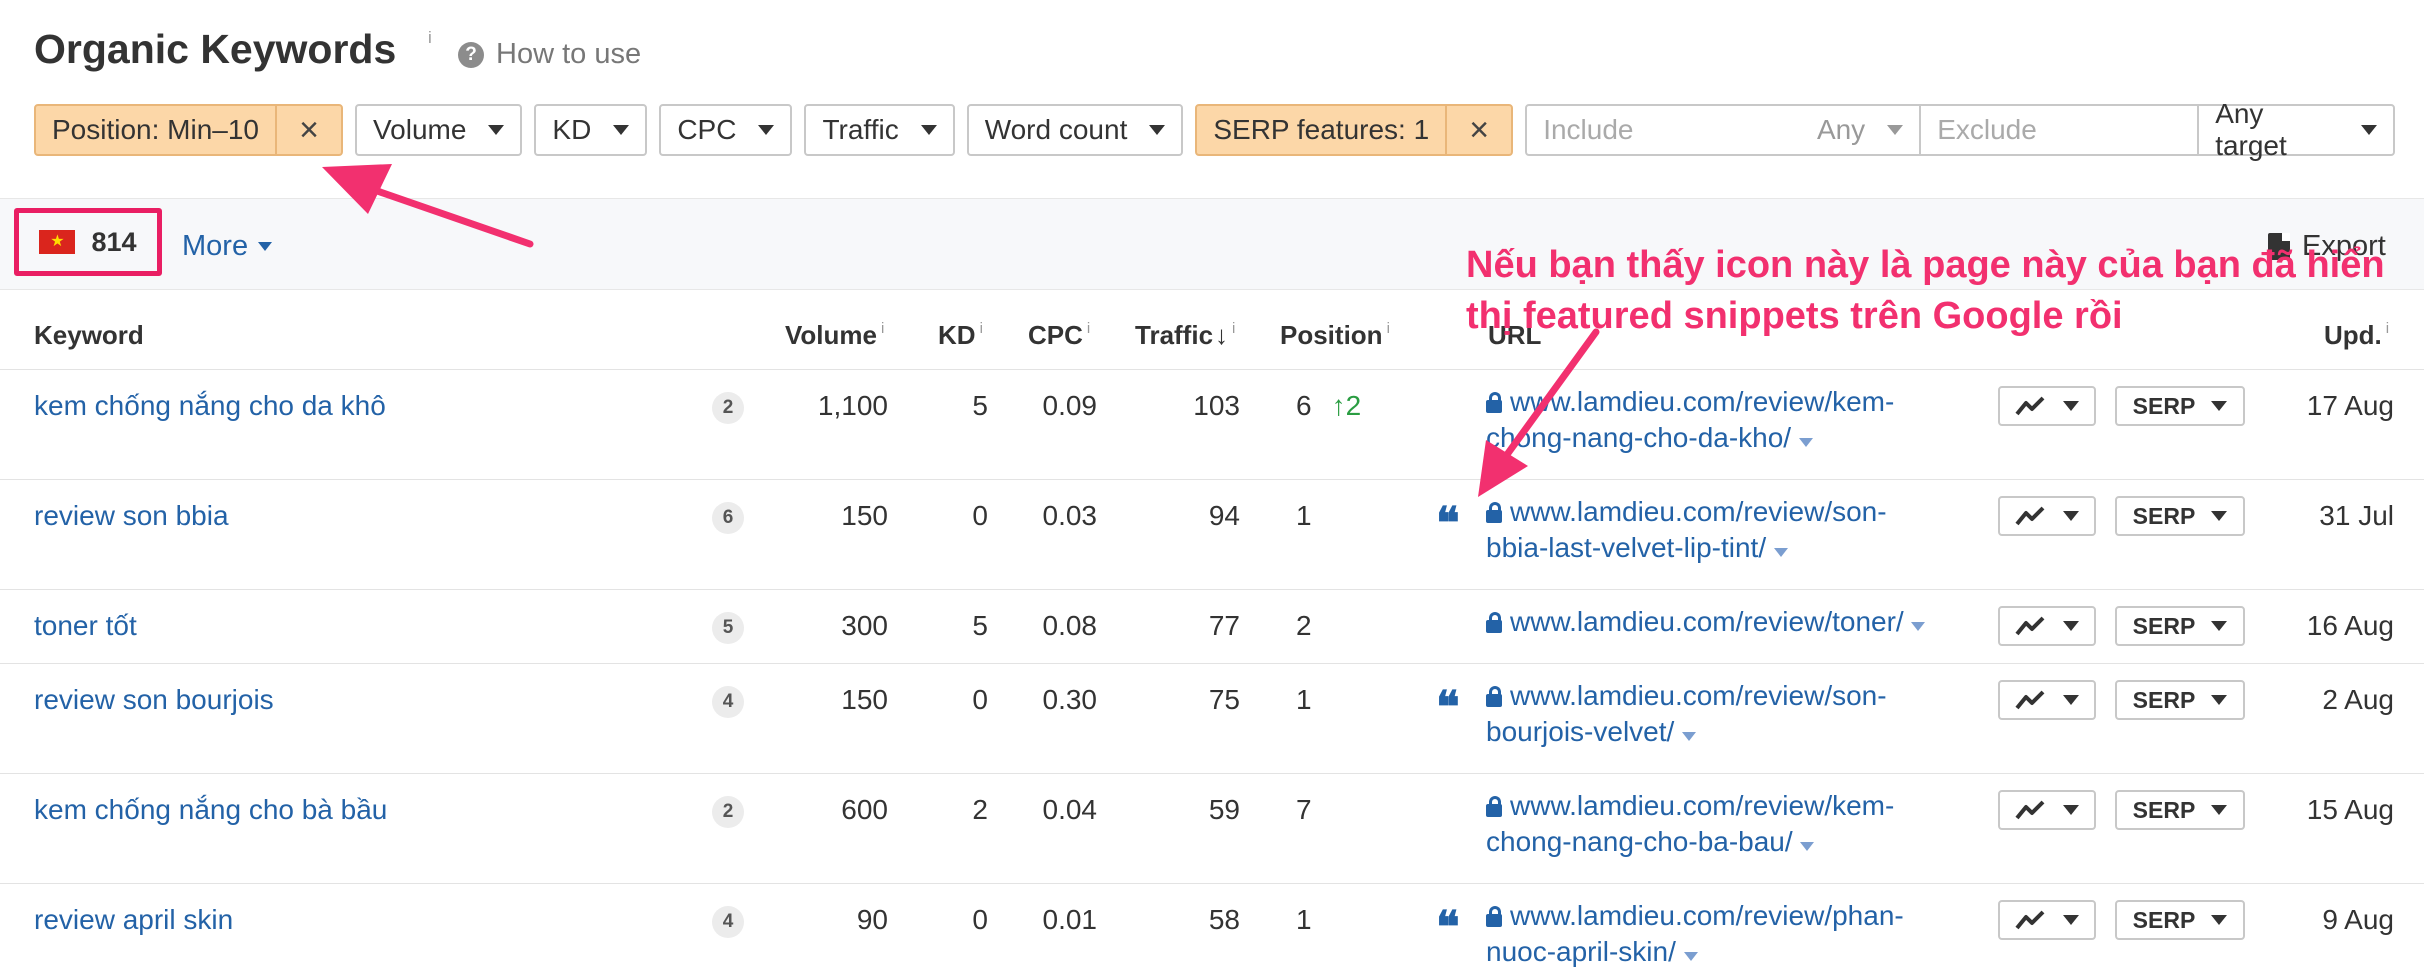 The height and width of the screenshot is (978, 2424). I want to click on word-count-filter: Word count, so click(1075, 130).